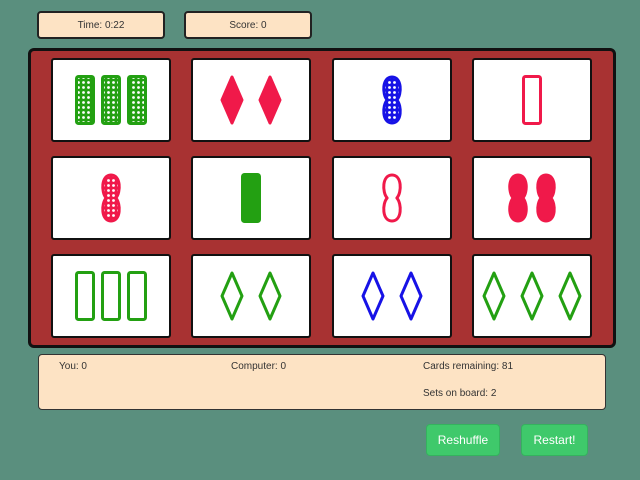  Describe the element at coordinates (463, 440) in the screenshot. I see `reshuffle-button: Reshuffle` at that location.